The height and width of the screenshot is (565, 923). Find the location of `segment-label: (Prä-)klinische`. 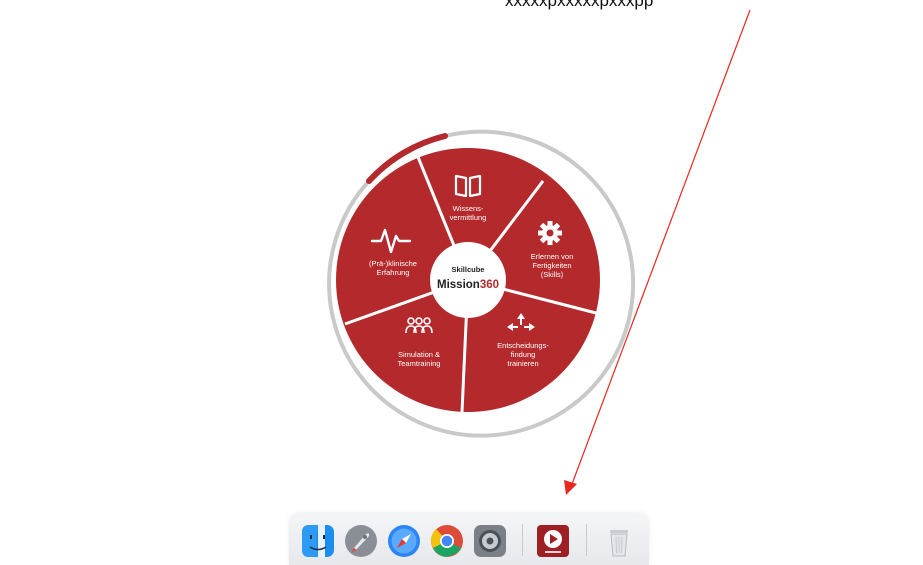

segment-label: (Prä-)klinische is located at coordinates (393, 263).